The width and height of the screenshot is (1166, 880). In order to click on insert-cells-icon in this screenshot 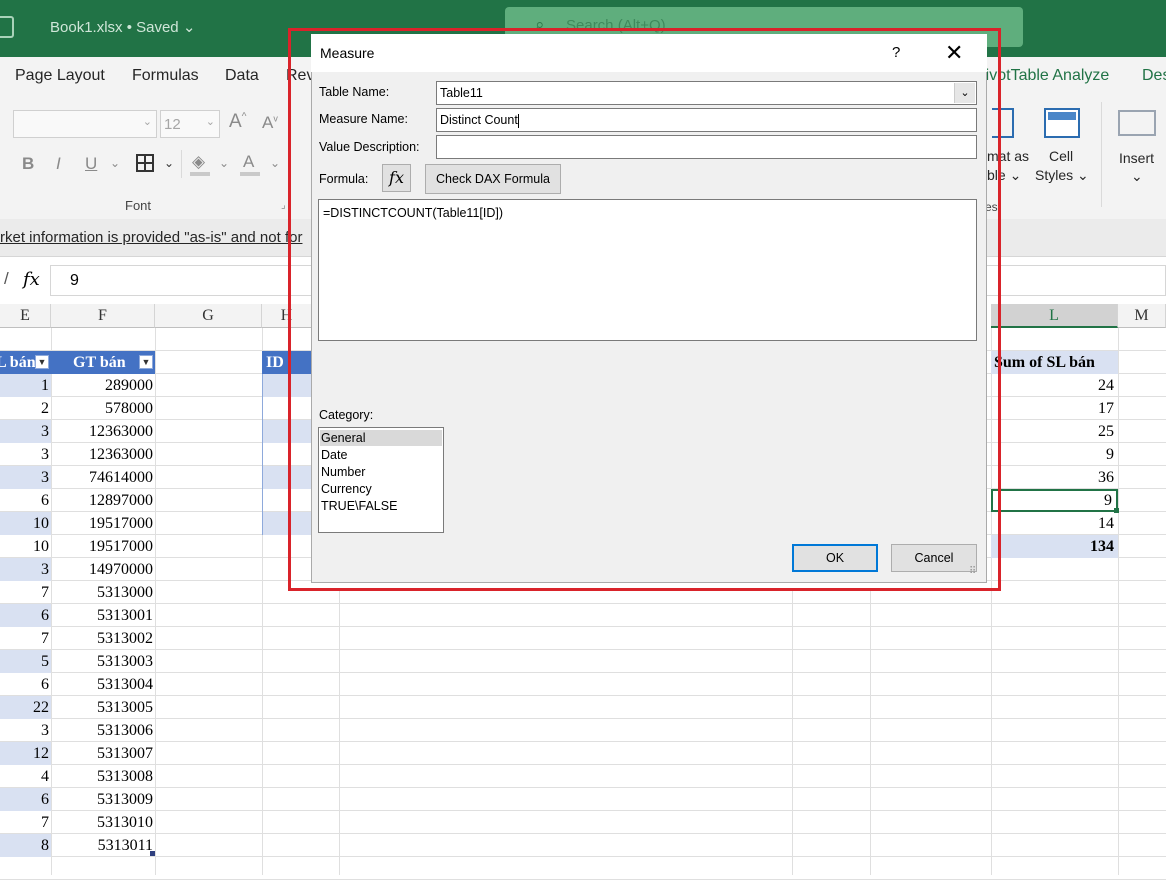, I will do `click(1137, 123)`.